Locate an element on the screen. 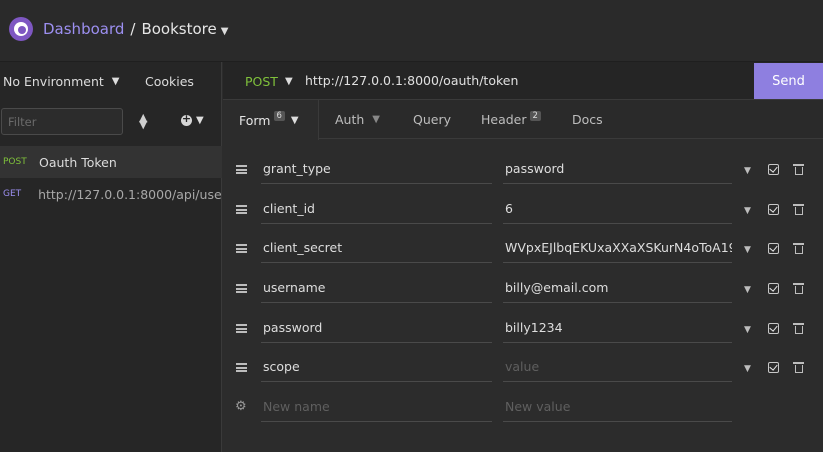  environment-row: No Environment ▼ Cookies is located at coordinates (111, 81).